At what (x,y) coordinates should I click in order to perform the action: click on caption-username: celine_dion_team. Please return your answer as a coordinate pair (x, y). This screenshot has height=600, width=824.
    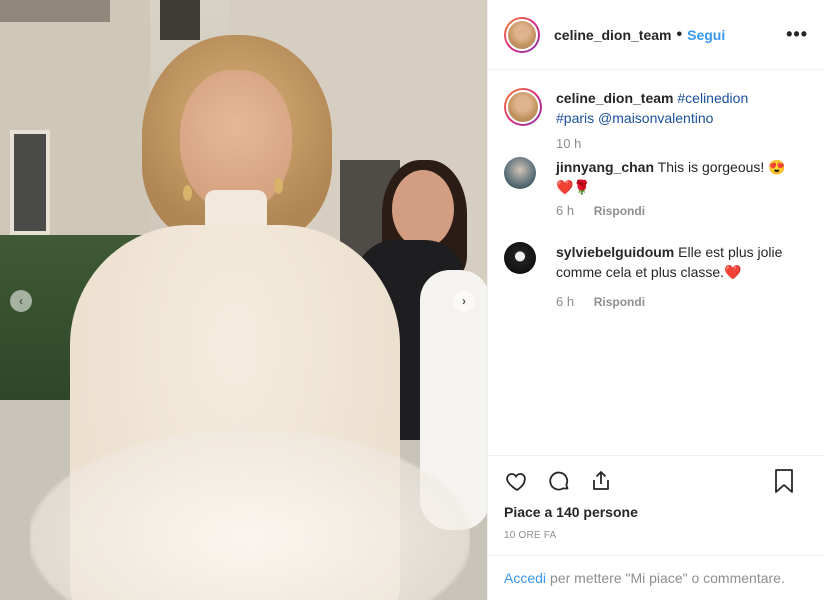
    Looking at the image, I should click on (615, 98).